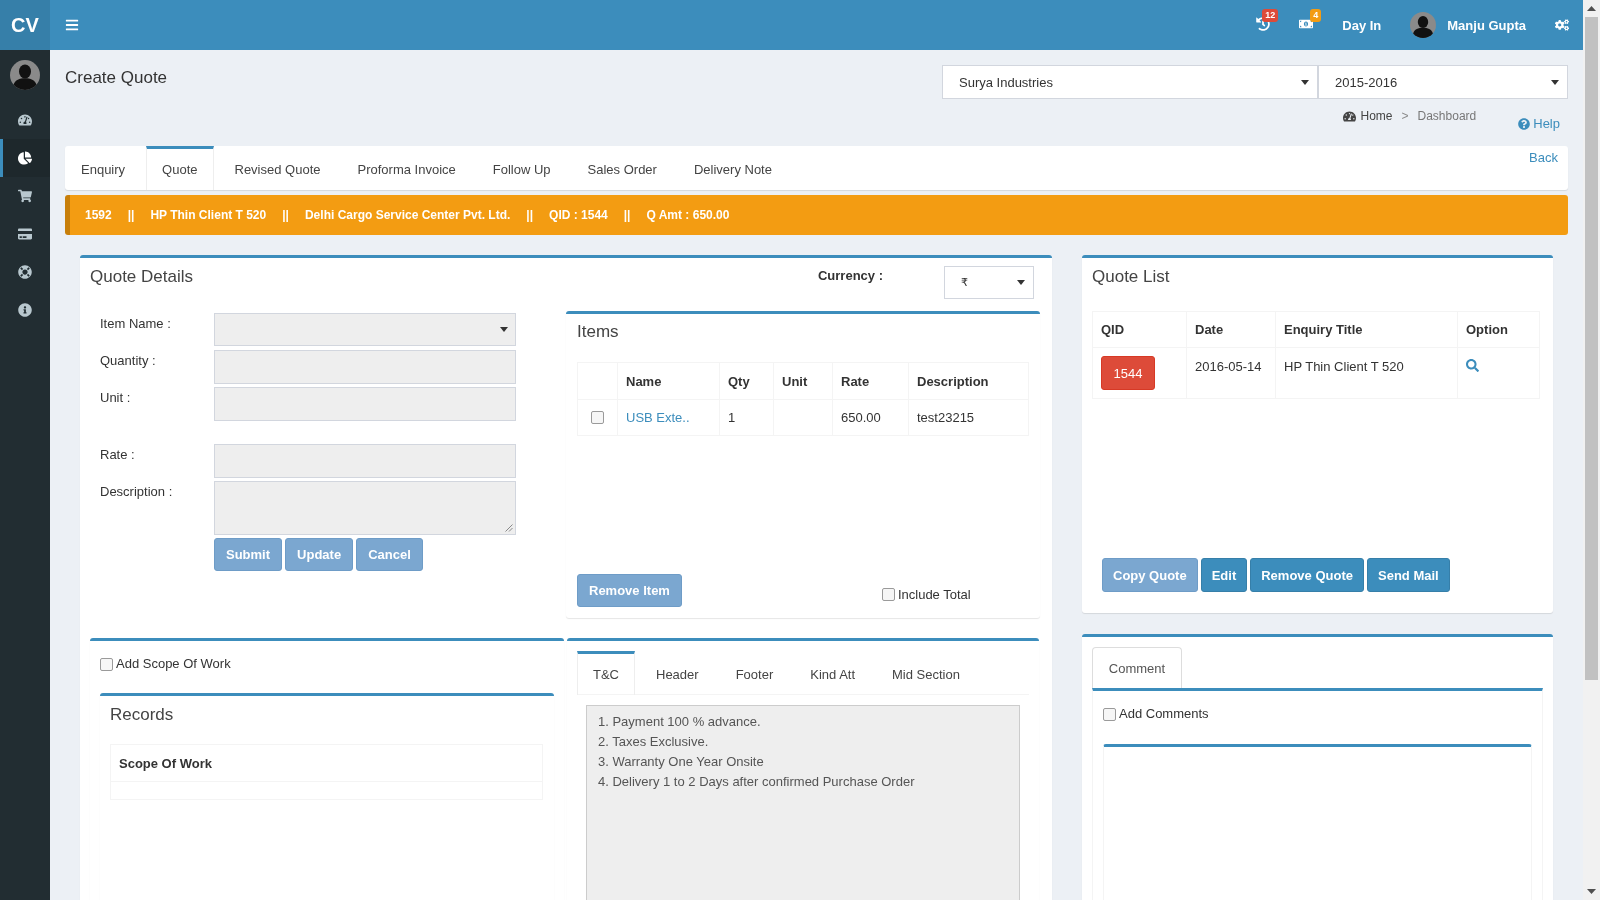  What do you see at coordinates (173, 664) in the screenshot?
I see `checkbox-label: Add Scope Of Work` at bounding box center [173, 664].